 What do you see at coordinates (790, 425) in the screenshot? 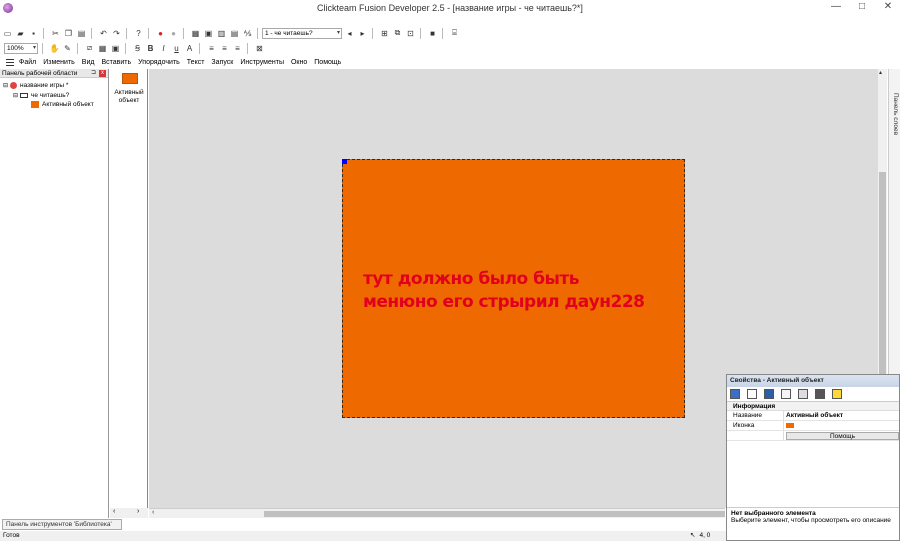
I see `object-icon-swatch` at bounding box center [790, 425].